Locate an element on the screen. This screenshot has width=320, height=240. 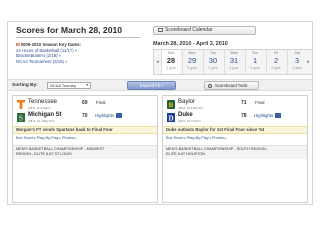
day-date: 29 is located at coordinates (192, 60).